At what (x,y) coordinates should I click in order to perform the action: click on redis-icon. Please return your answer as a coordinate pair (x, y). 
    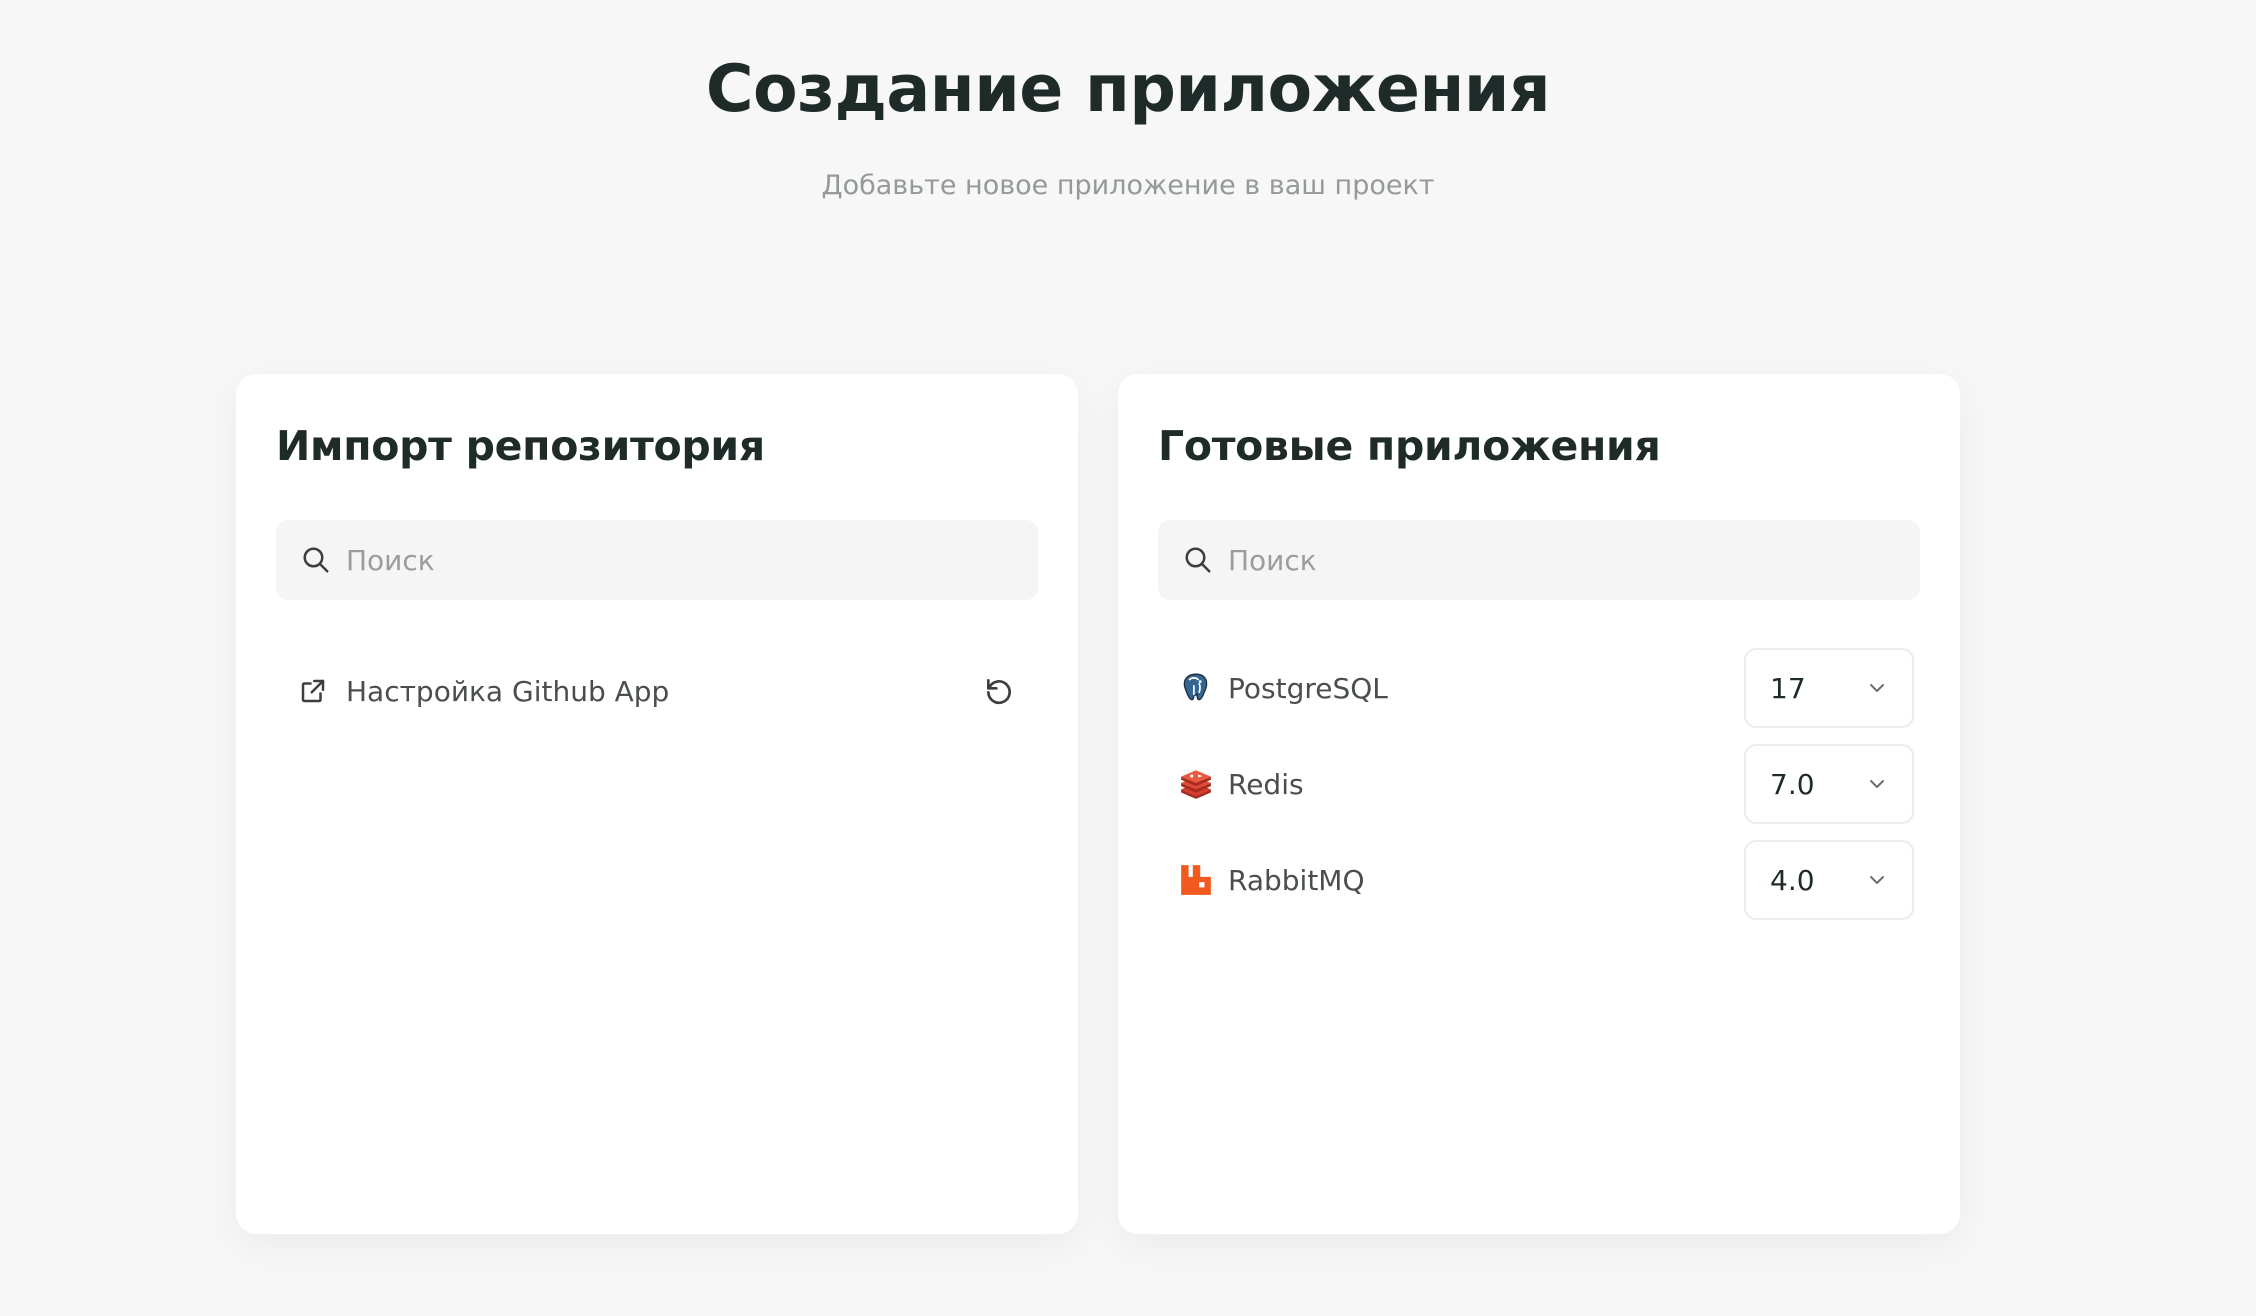
    Looking at the image, I should click on (1196, 784).